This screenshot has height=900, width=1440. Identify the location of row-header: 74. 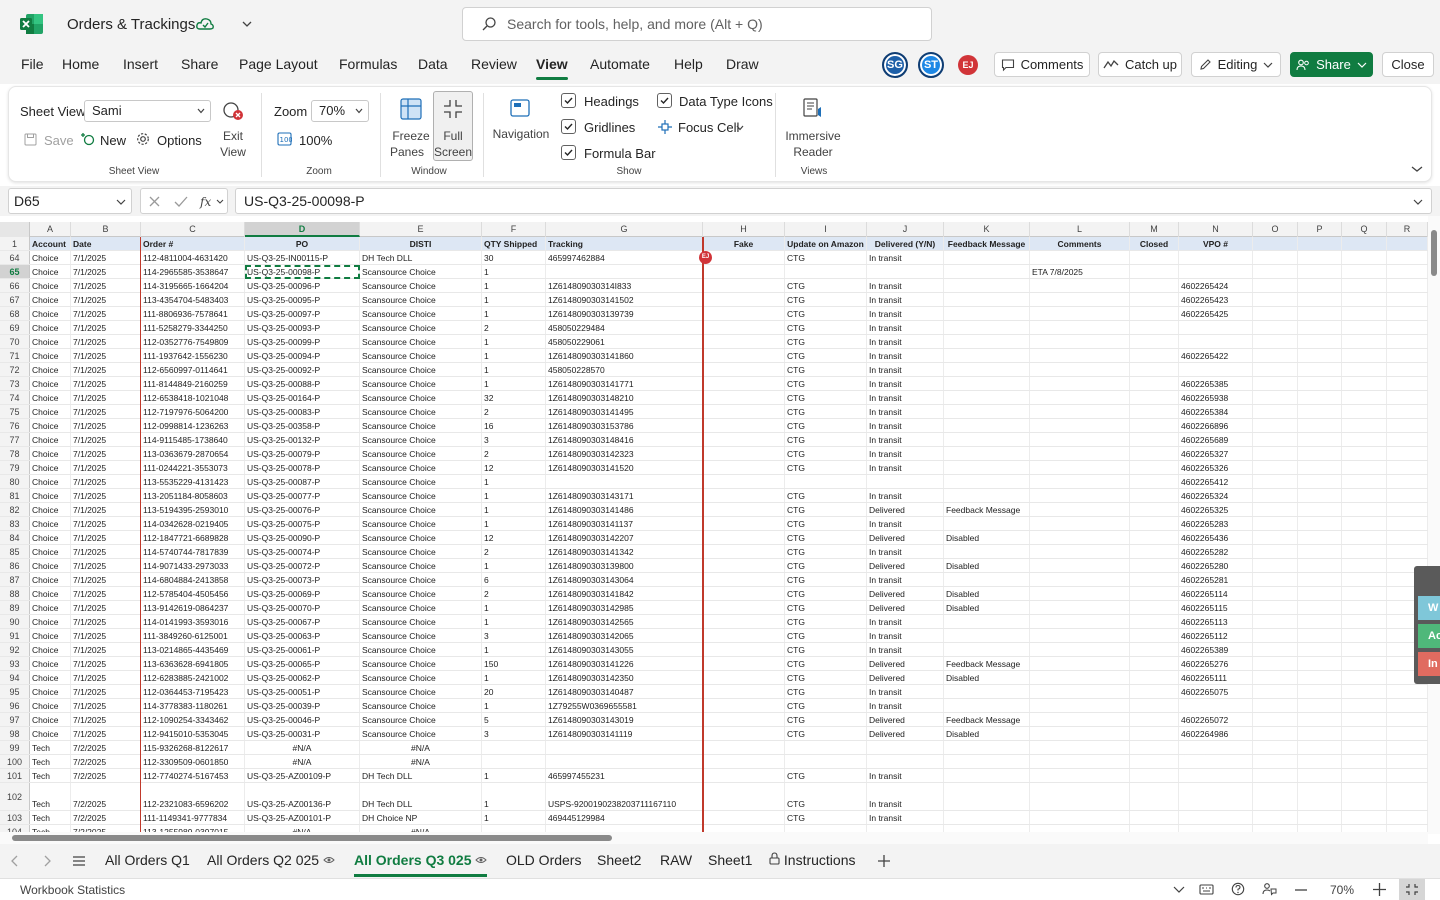
(15, 397).